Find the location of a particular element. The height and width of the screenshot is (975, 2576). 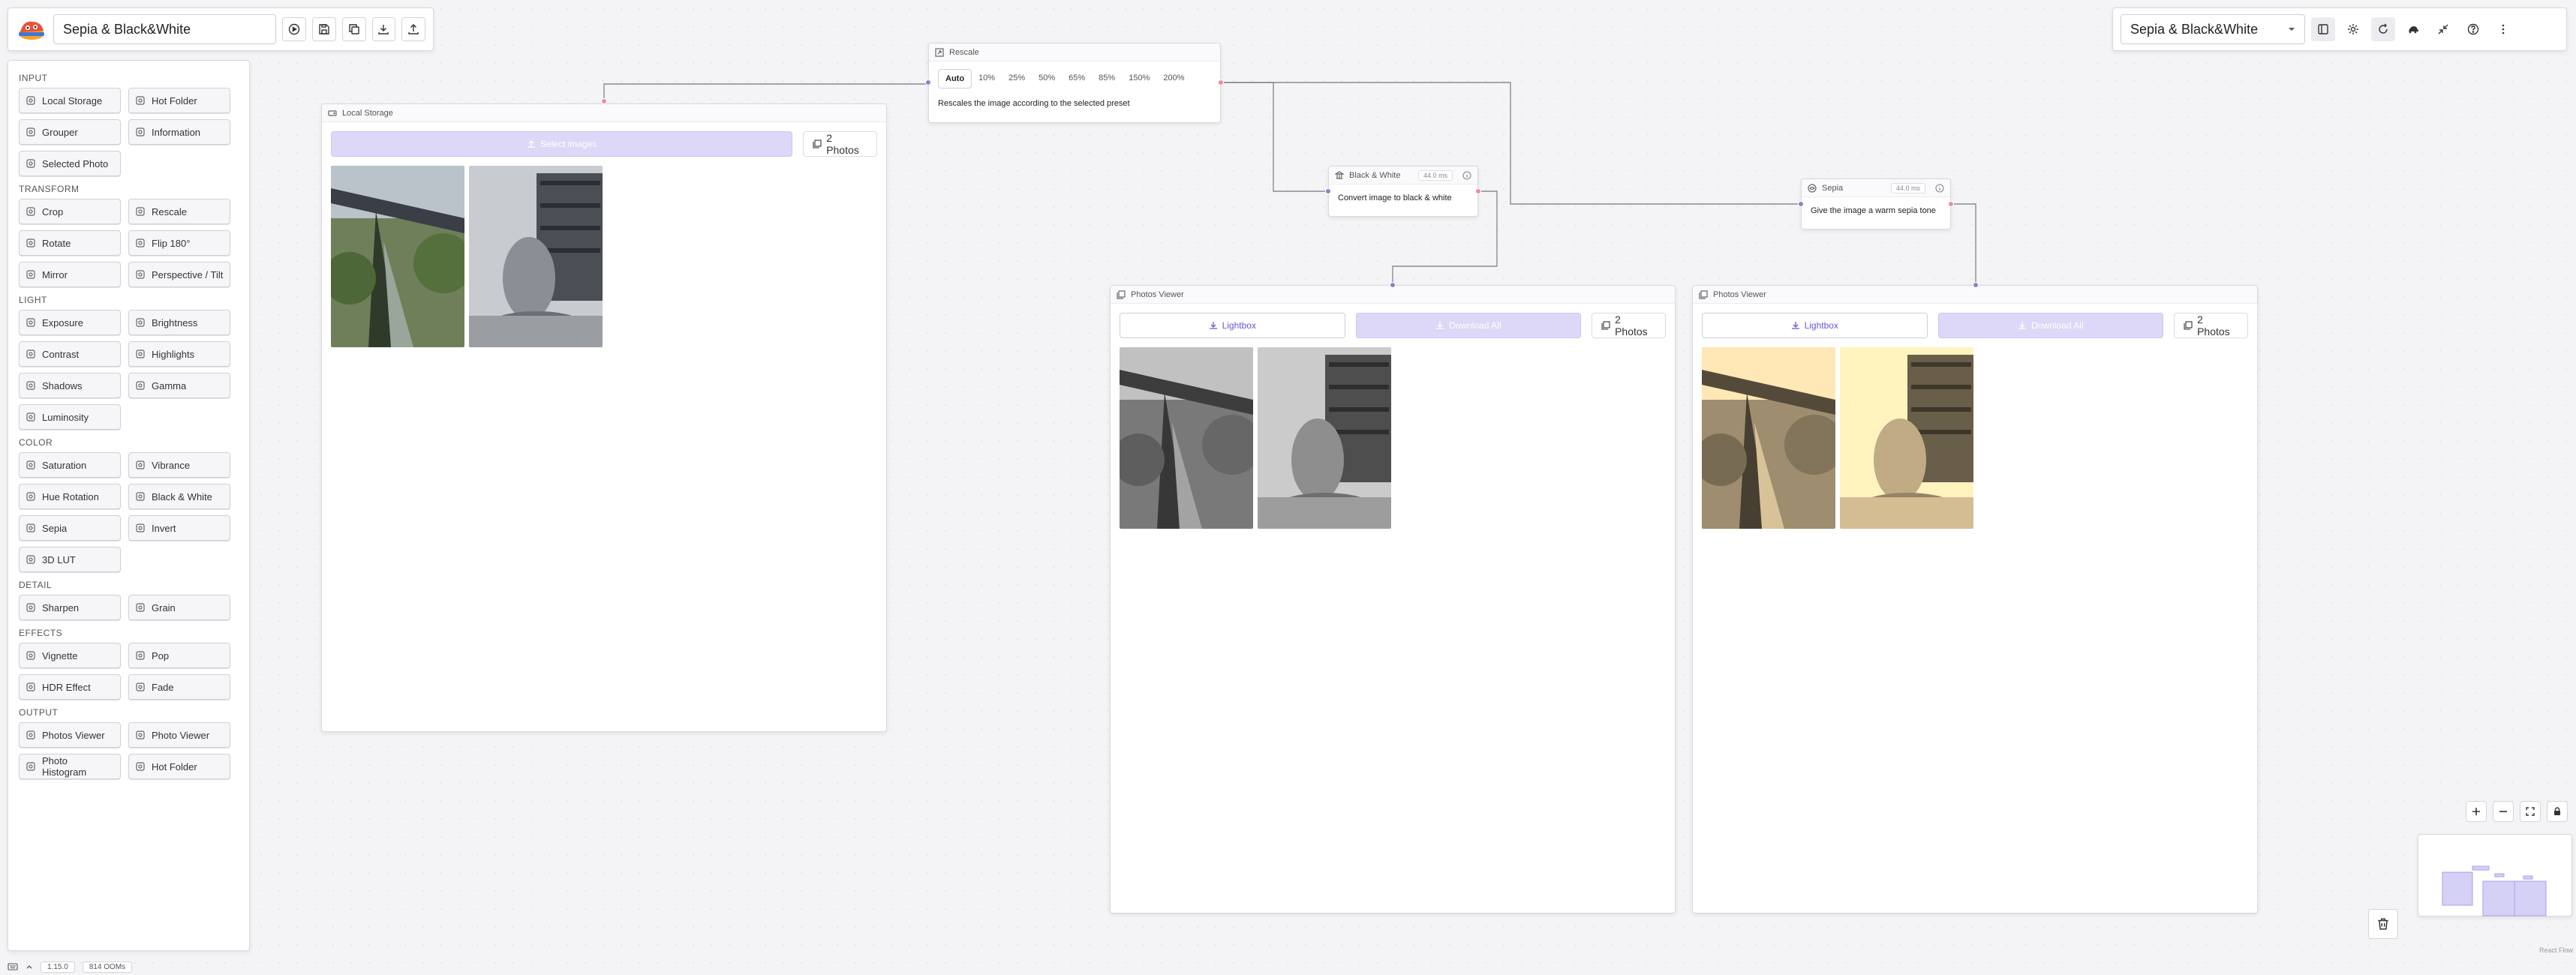

node-header: Sepia 44.0 ms is located at coordinates (1876, 188).